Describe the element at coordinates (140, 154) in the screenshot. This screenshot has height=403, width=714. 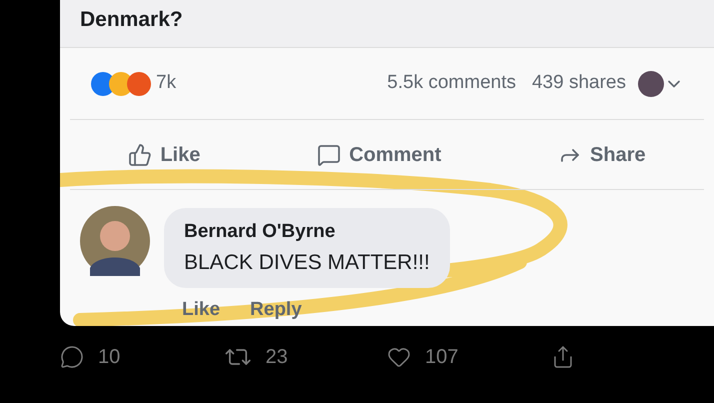
I see `thumbs-up-icon` at that location.